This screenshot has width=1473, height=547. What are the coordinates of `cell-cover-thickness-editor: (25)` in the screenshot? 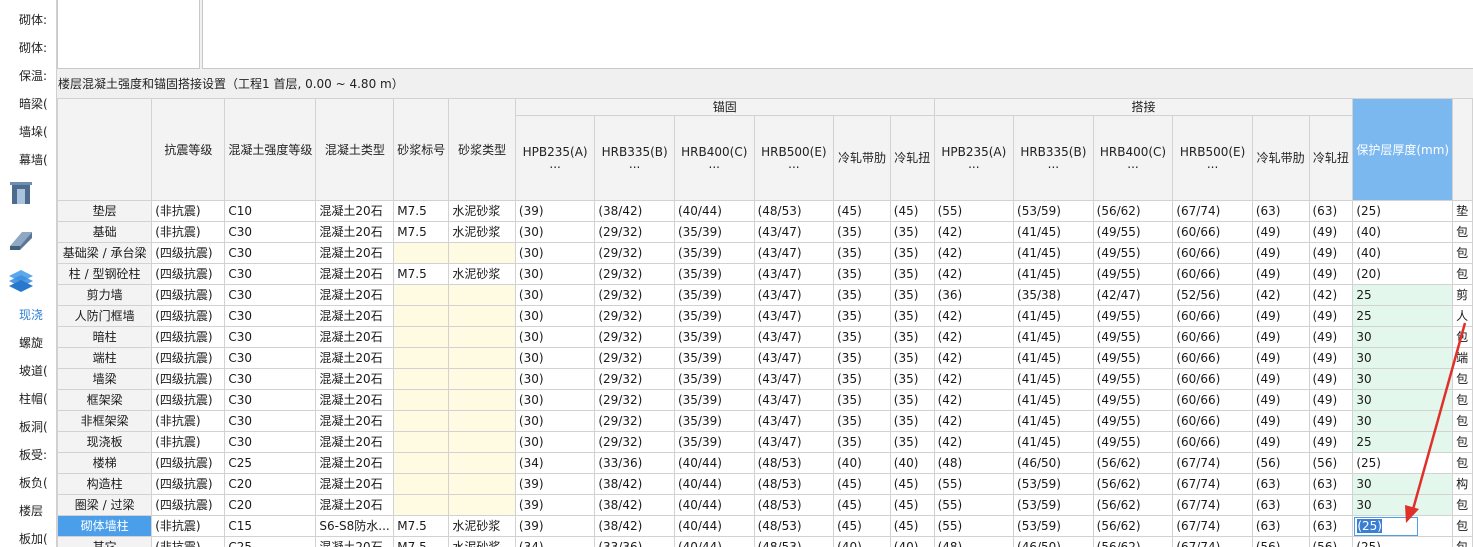 It's located at (1403, 526).